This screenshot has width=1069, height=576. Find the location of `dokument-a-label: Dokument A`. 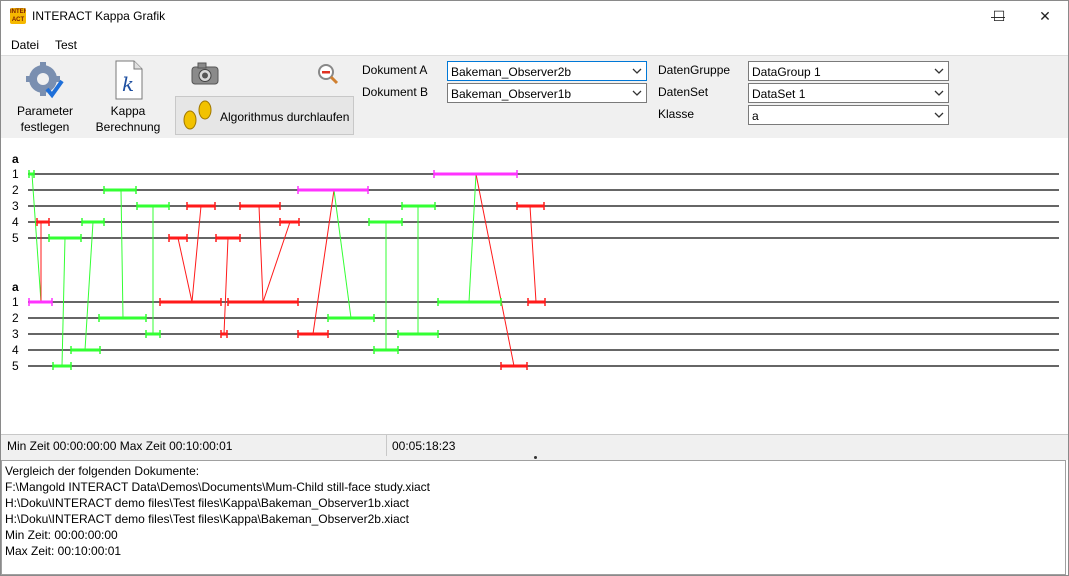

dokument-a-label: Dokument A is located at coordinates (395, 70).